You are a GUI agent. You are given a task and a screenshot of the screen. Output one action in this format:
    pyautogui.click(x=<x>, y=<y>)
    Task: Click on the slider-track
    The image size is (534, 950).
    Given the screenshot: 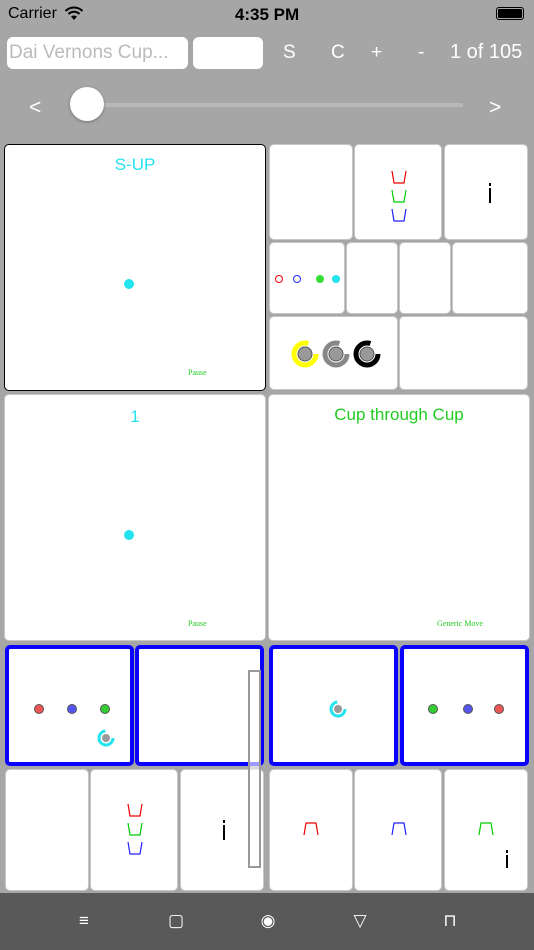 What is the action you would take?
    pyautogui.click(x=275, y=105)
    